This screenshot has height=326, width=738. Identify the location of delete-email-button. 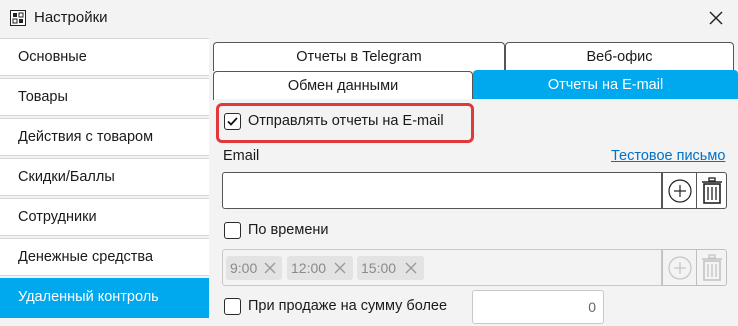
(711, 190).